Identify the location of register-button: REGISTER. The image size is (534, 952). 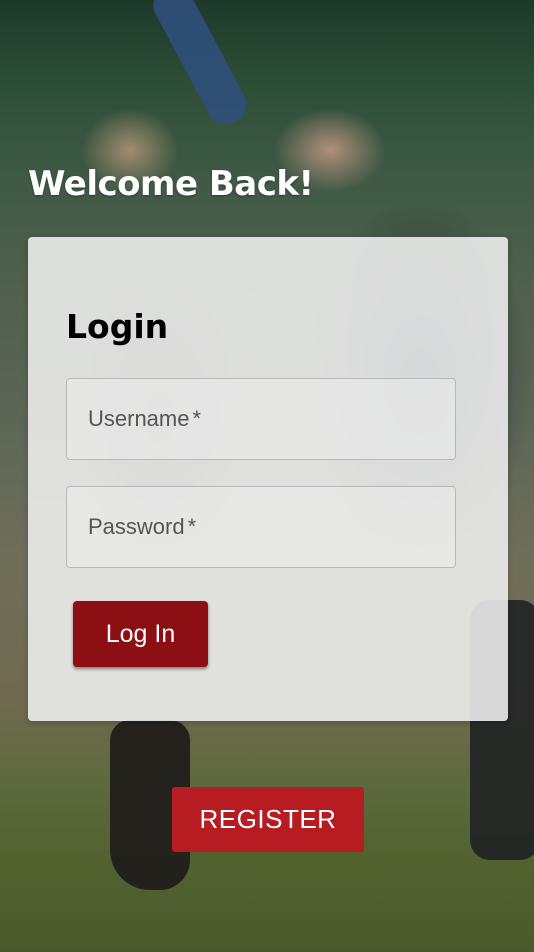
(268, 819).